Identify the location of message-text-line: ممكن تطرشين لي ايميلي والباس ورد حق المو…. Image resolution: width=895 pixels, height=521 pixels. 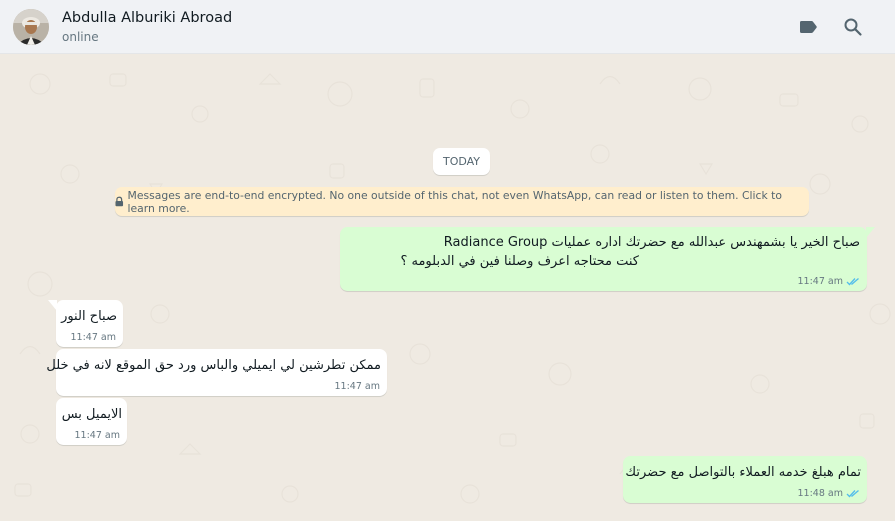
(213, 365).